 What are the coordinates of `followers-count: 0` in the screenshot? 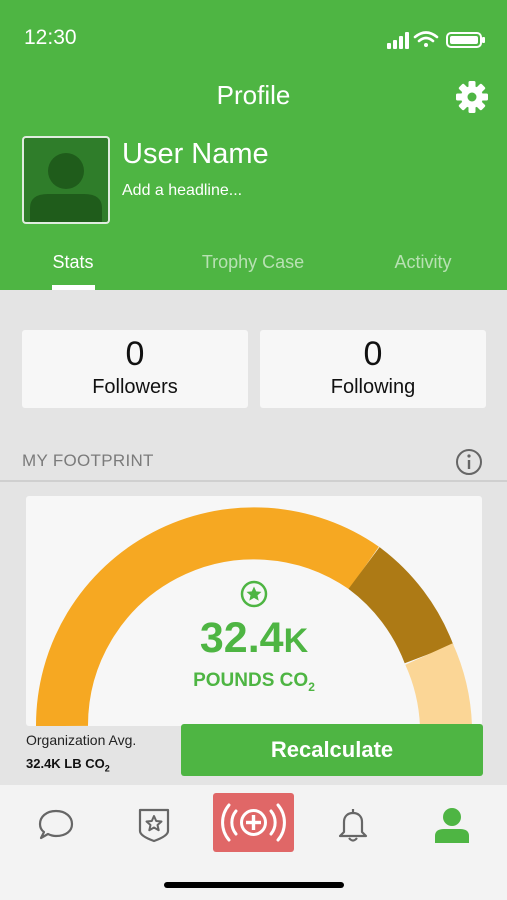 It's located at (135, 354).